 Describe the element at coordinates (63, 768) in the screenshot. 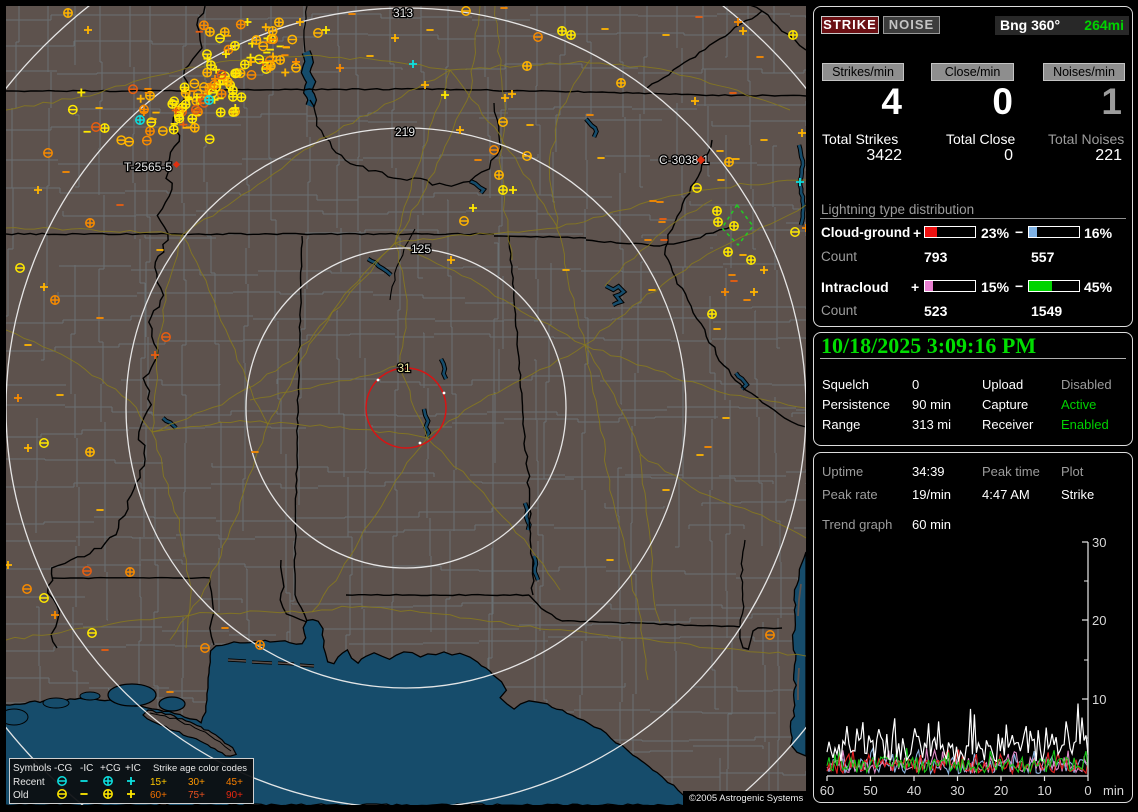

I see `svg-text: -CG` at that location.